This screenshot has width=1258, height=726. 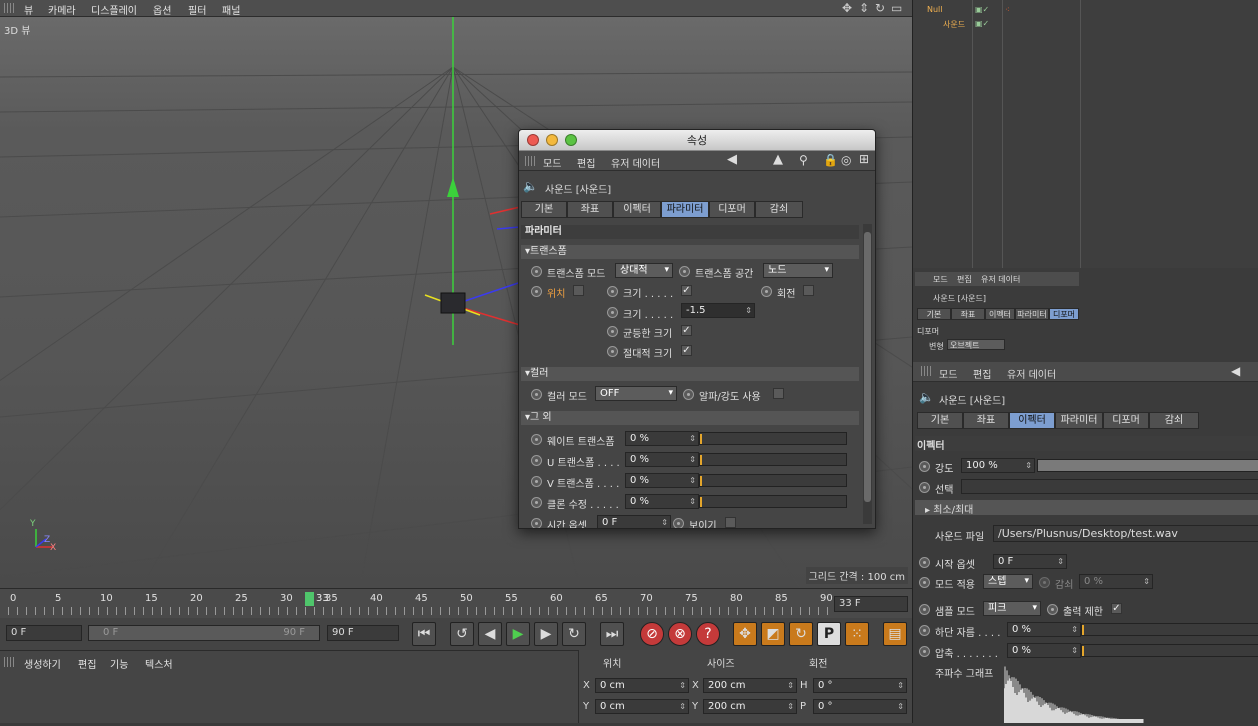 I want to click on start-offset-field: 0 F, so click(x=1030, y=561).